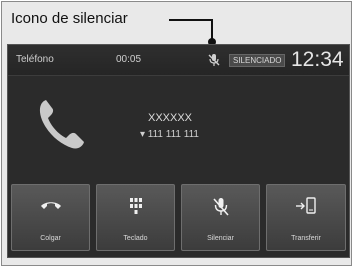 The image size is (353, 267). I want to click on caller-name: XXXXXX, so click(170, 118).